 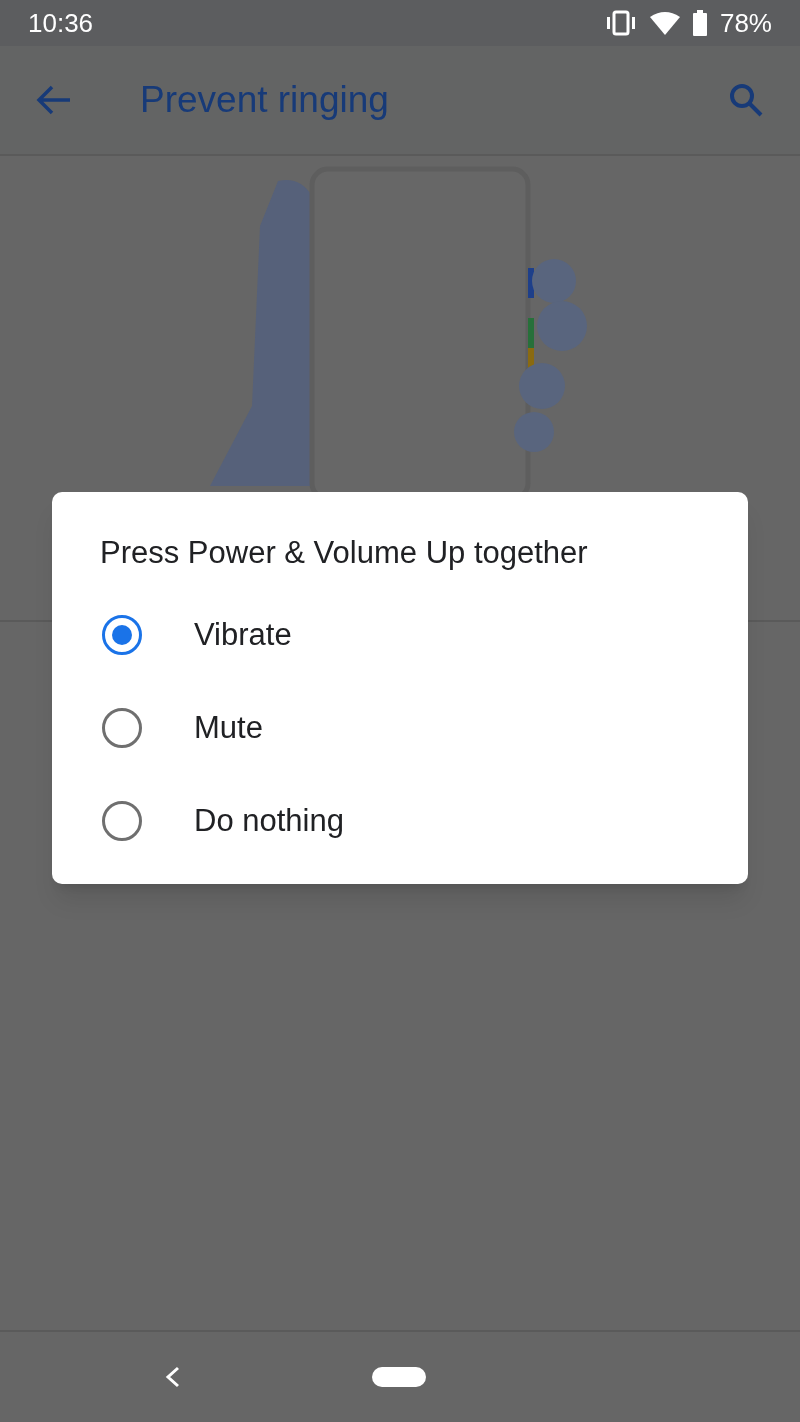 I want to click on clock-time: 10:36, so click(x=61, y=23).